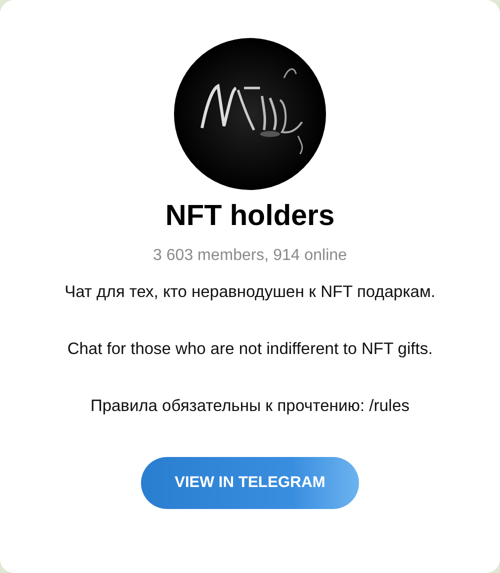 The width and height of the screenshot is (500, 573). What do you see at coordinates (250, 349) in the screenshot?
I see `description-text: Chat for those who are not indifferent to NFT gifts.` at bounding box center [250, 349].